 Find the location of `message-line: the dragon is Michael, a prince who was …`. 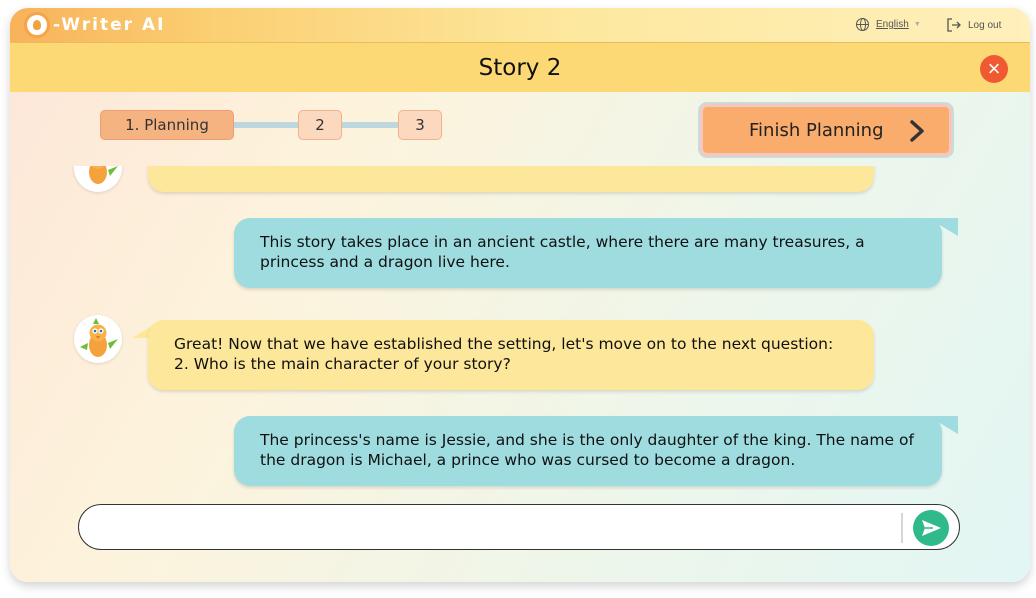

message-line: the dragon is Michael, a prince who was … is located at coordinates (528, 460).